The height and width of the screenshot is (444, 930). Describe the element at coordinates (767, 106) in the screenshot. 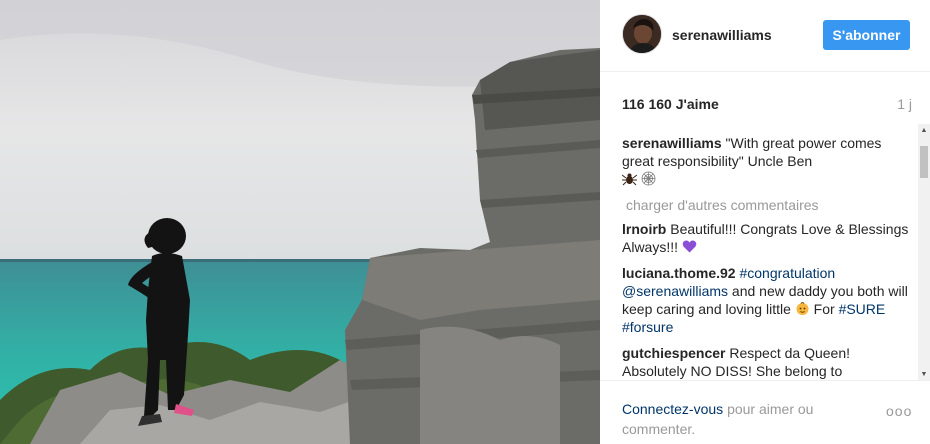

I see `likes-row: 116 160 J'aime 1 j` at that location.